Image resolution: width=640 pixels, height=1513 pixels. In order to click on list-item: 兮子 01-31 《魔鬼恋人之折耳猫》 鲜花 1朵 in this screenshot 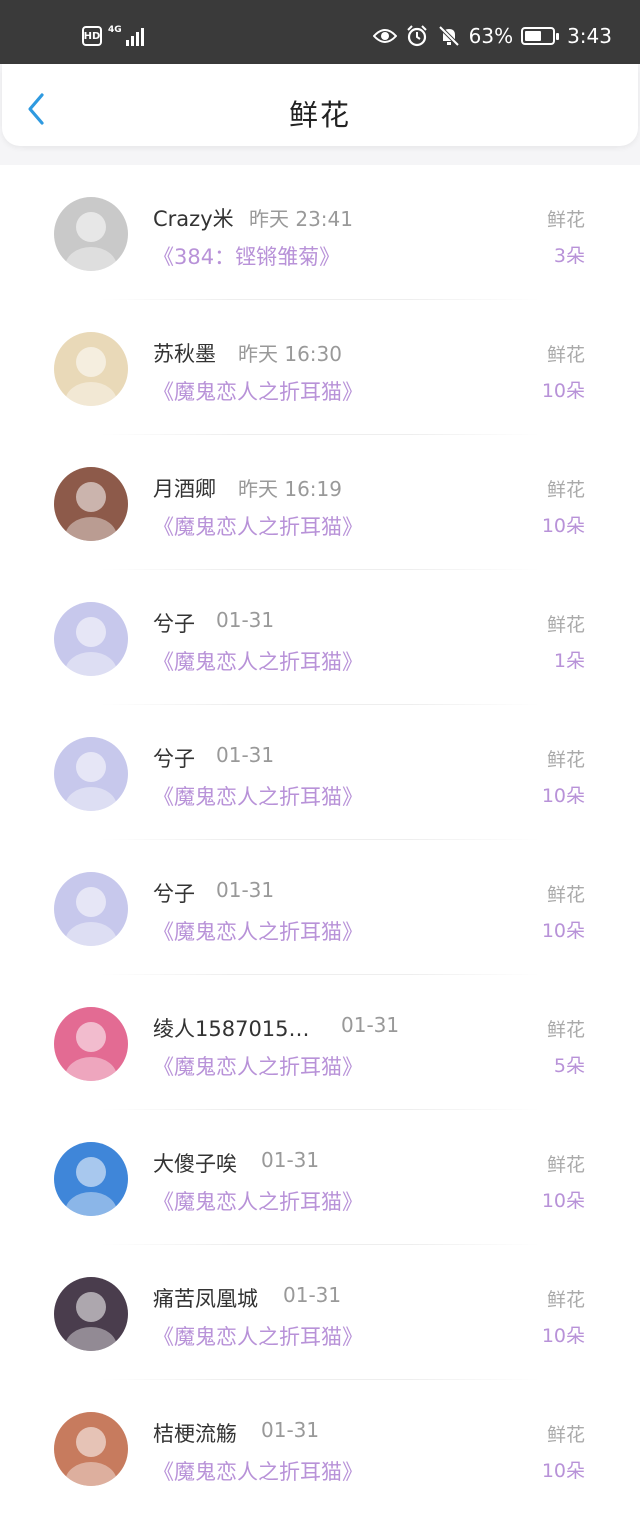, I will do `click(320, 637)`.